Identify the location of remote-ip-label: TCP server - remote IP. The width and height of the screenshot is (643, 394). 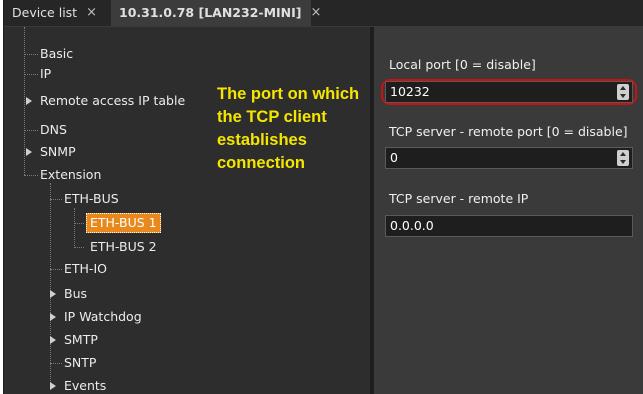
(459, 198).